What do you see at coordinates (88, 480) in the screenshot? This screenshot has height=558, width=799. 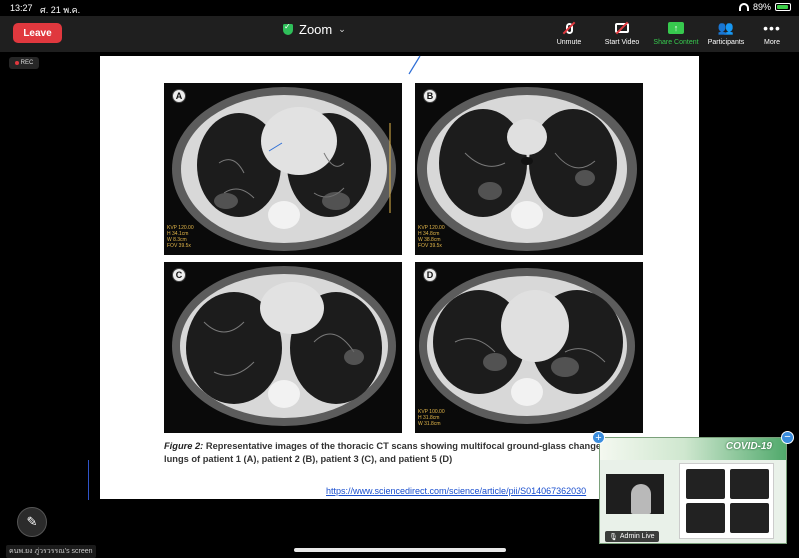 I see `annotation-line` at bounding box center [88, 480].